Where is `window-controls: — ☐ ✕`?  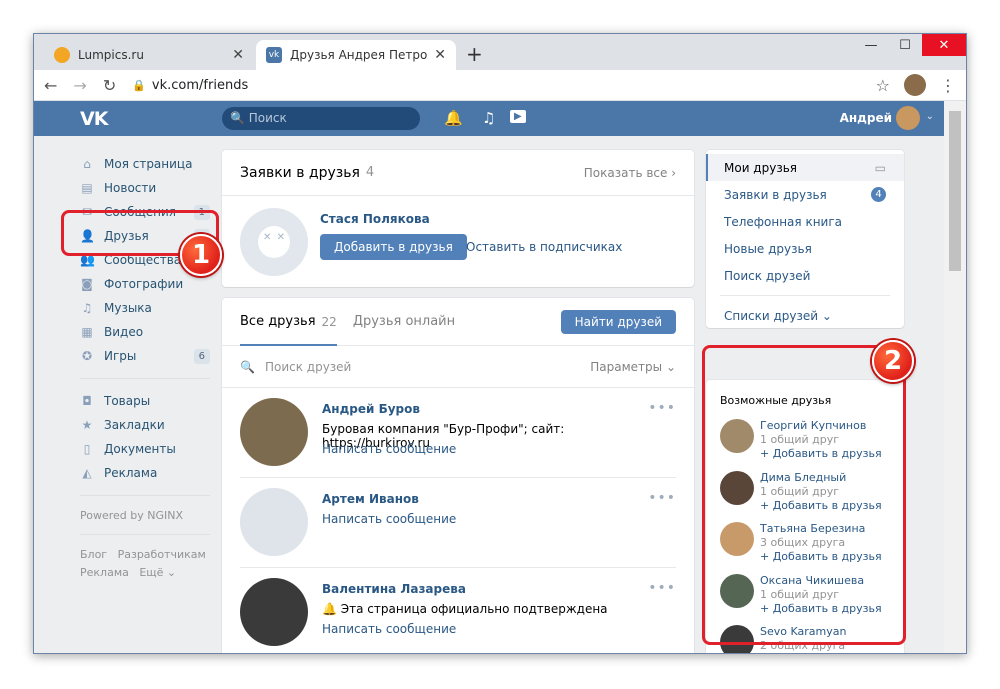 window-controls: — ☐ ✕ is located at coordinates (910, 45).